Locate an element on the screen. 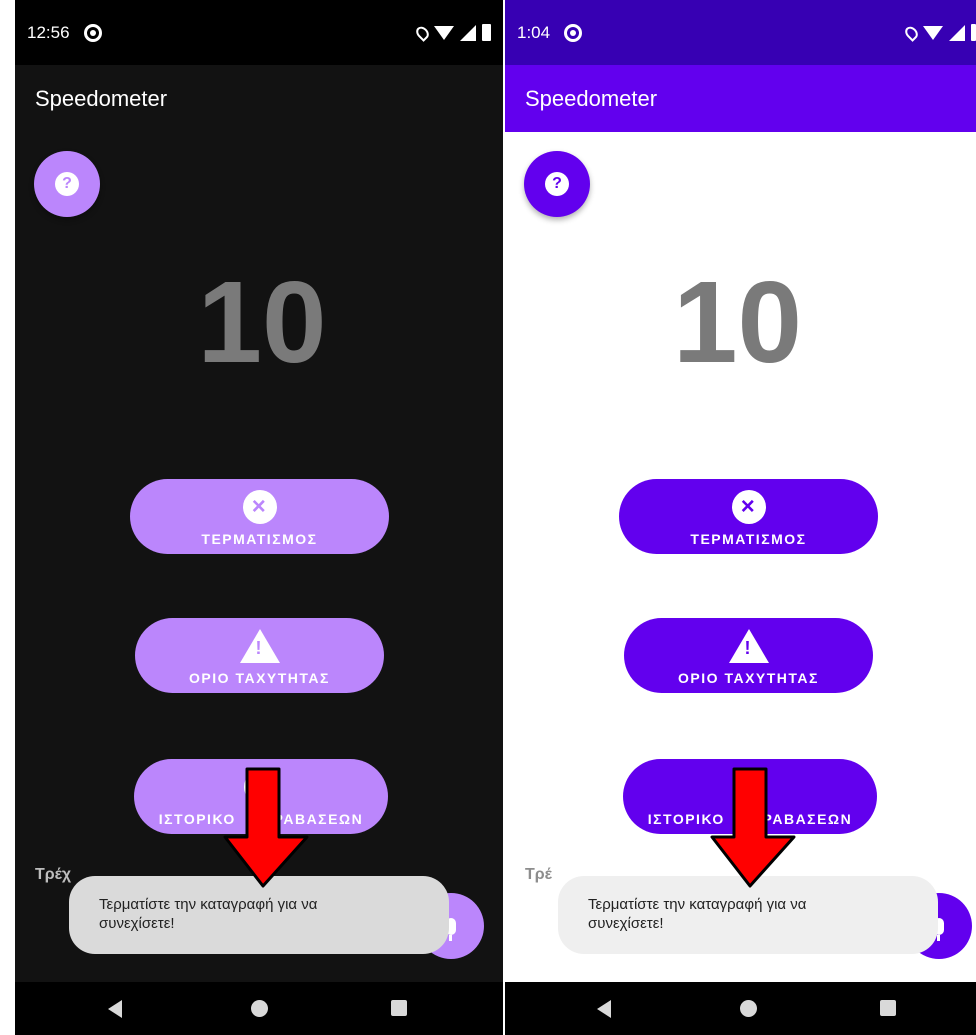 This screenshot has height=1035, width=976. status-time: 1:04 is located at coordinates (534, 32).